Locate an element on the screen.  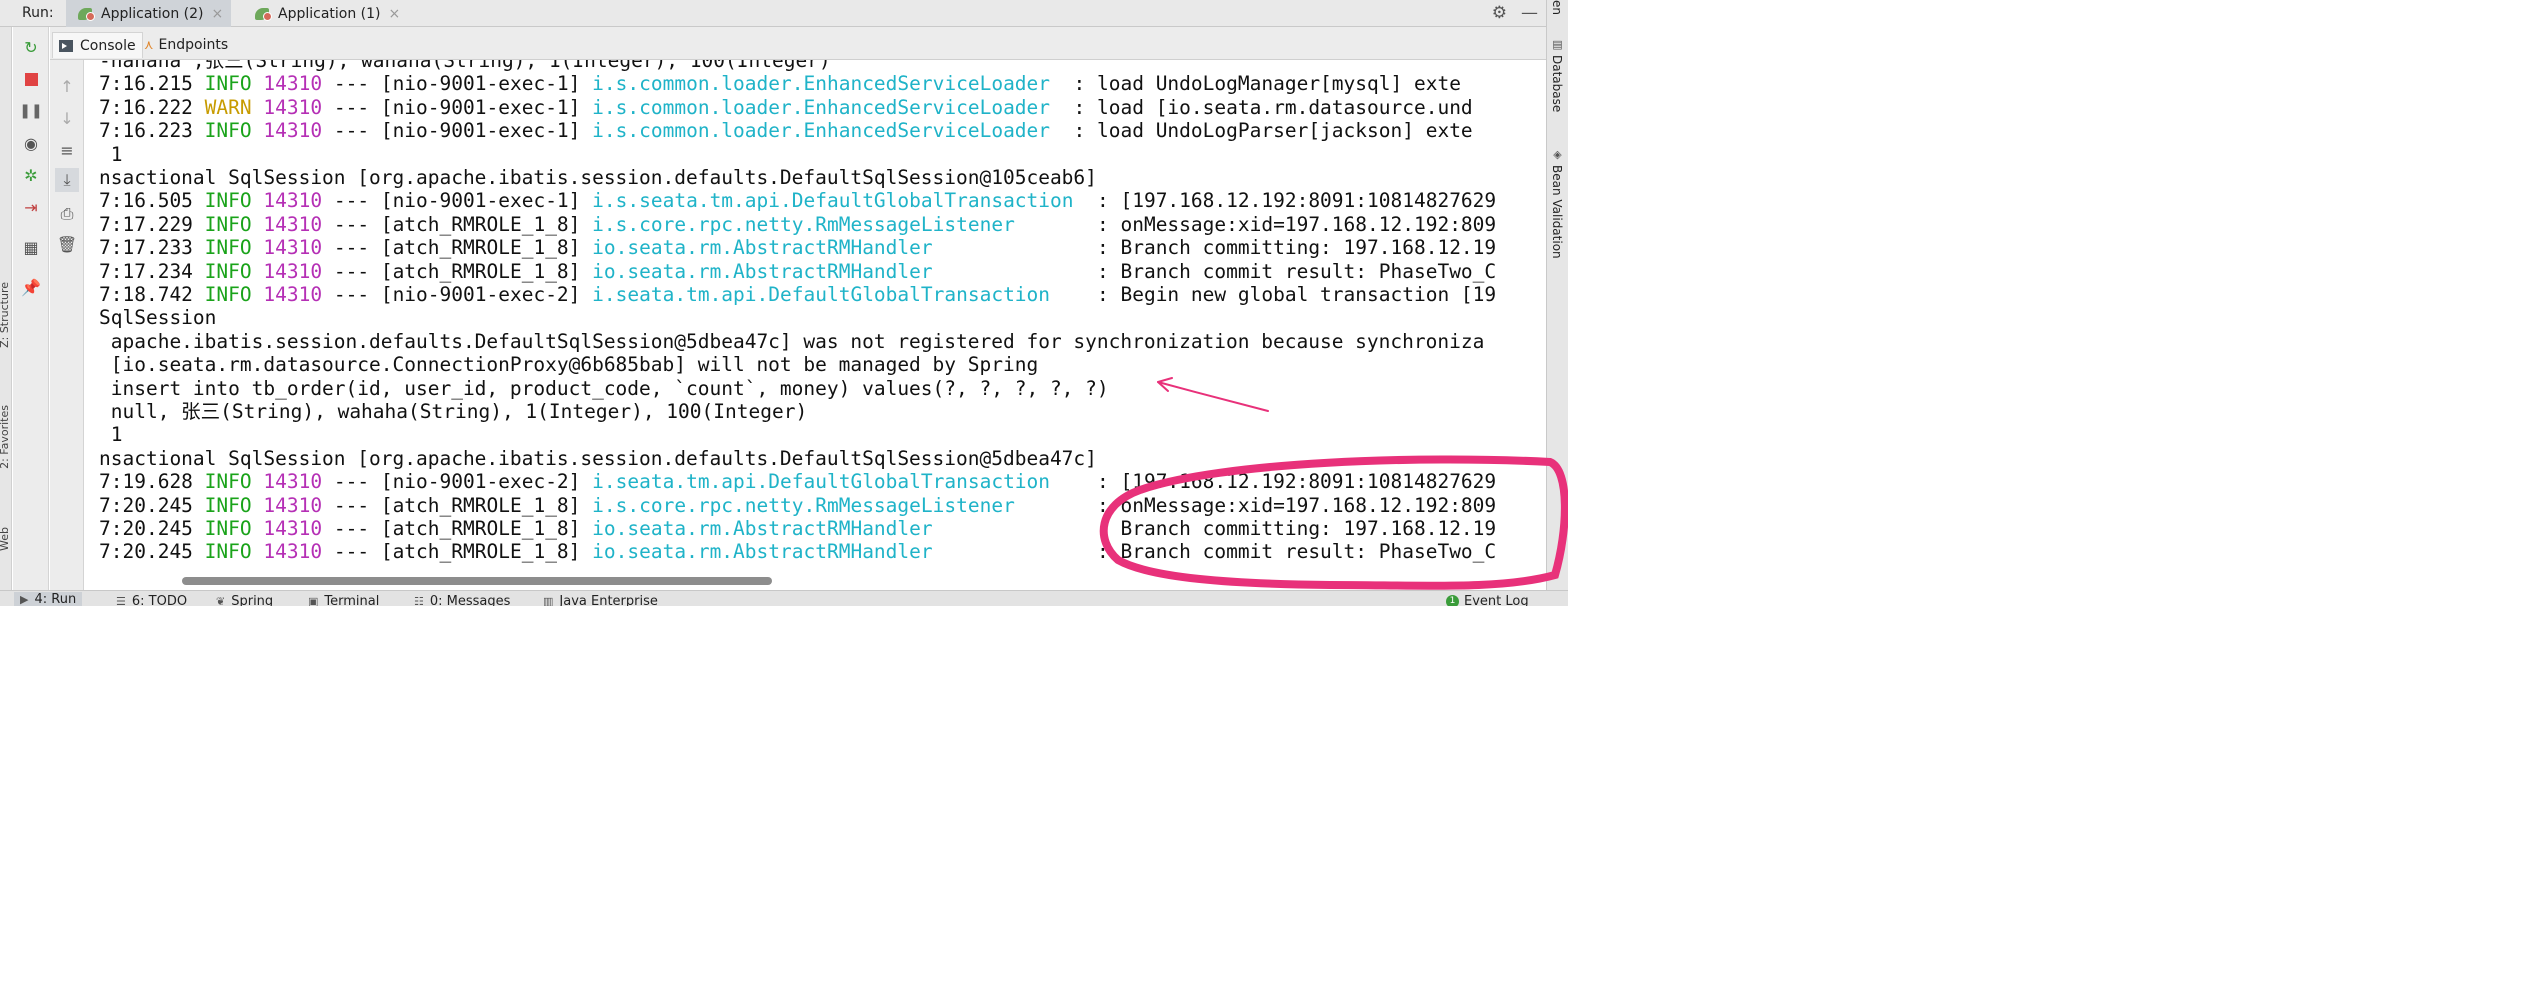
todo-icon: ☰ is located at coordinates (121, 600).